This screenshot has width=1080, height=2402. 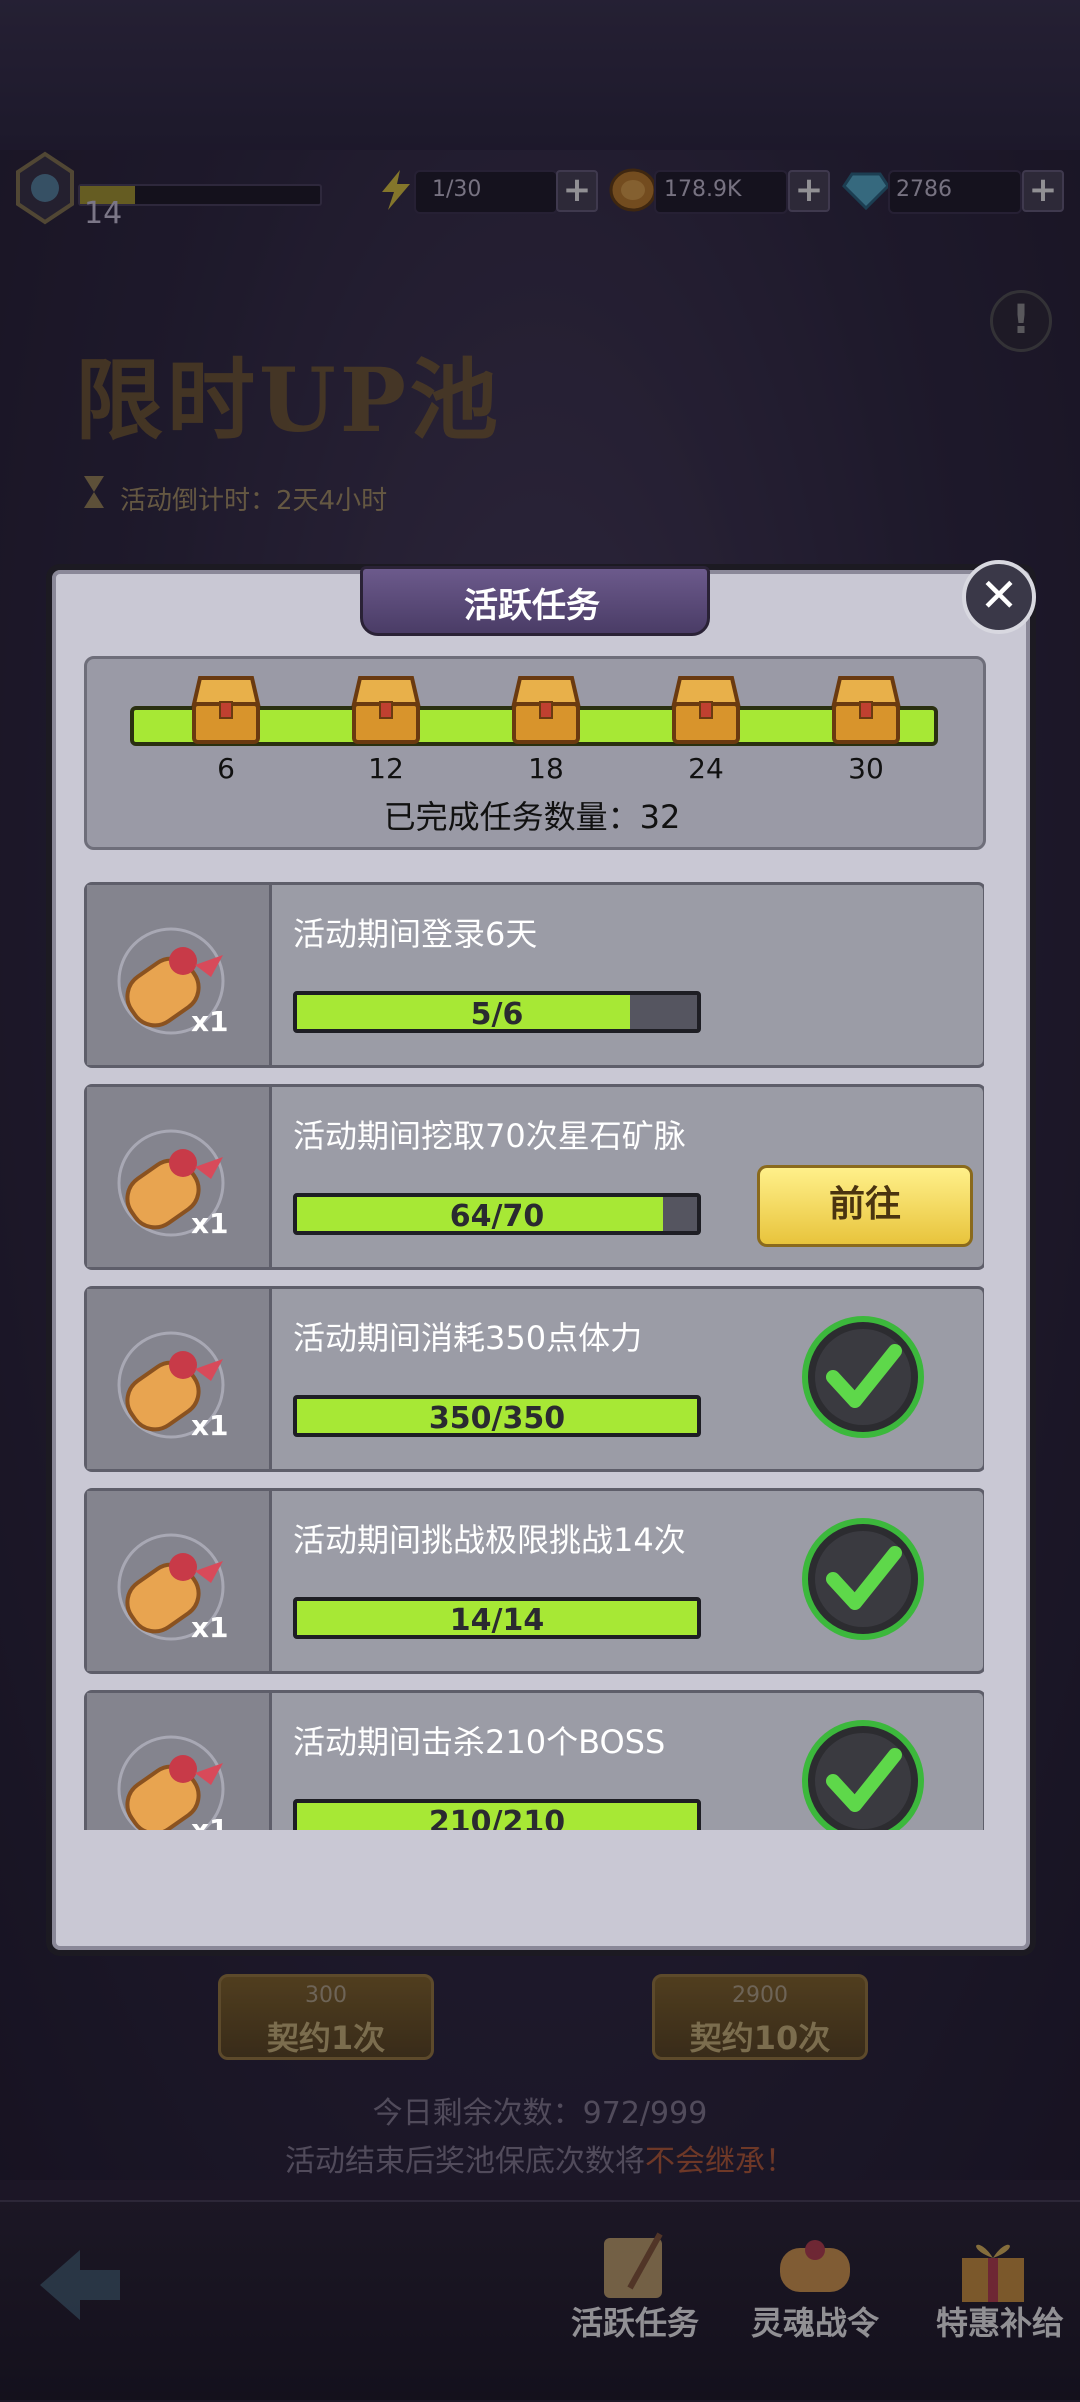 What do you see at coordinates (489, 1540) in the screenshot?
I see `task-title: 活动期间挑战极限挑战14次` at bounding box center [489, 1540].